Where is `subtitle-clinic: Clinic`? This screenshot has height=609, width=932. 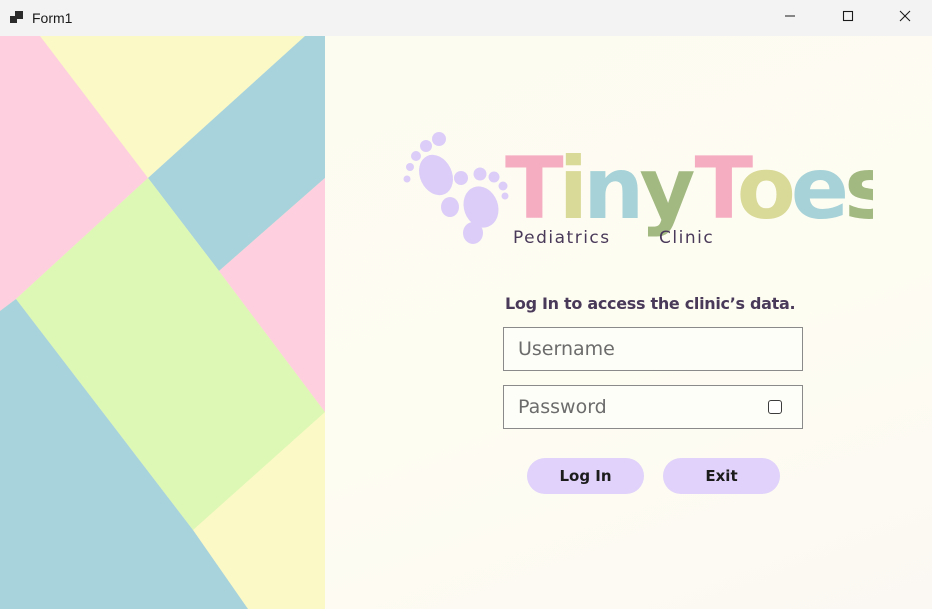 subtitle-clinic: Clinic is located at coordinates (686, 238).